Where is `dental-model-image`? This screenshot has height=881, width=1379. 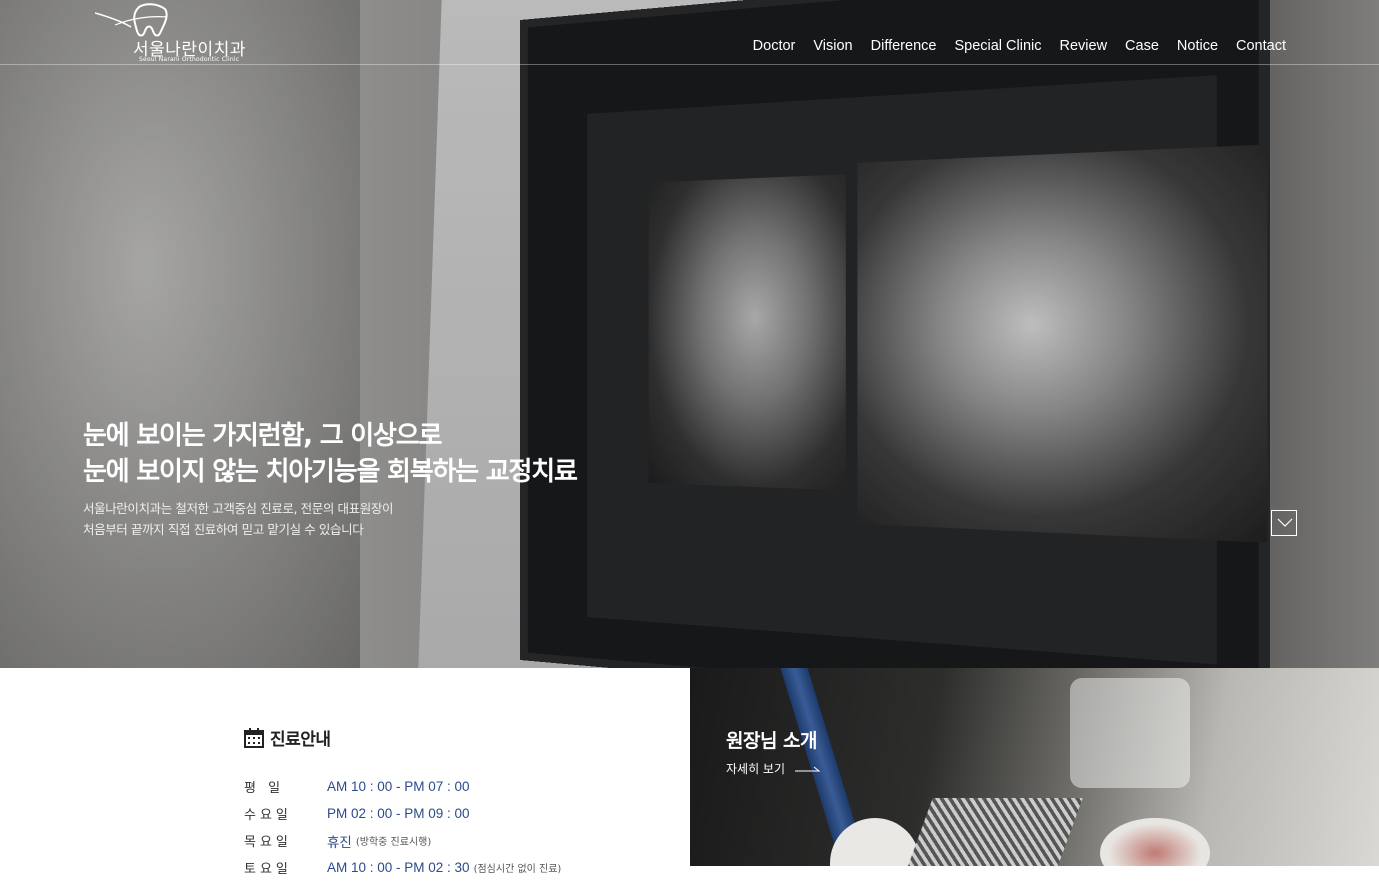 dental-model-image is located at coordinates (1155, 842).